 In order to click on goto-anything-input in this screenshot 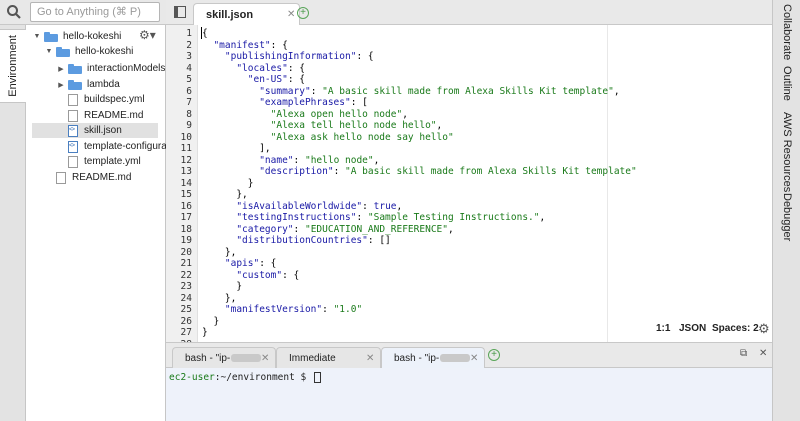, I will do `click(95, 12)`.